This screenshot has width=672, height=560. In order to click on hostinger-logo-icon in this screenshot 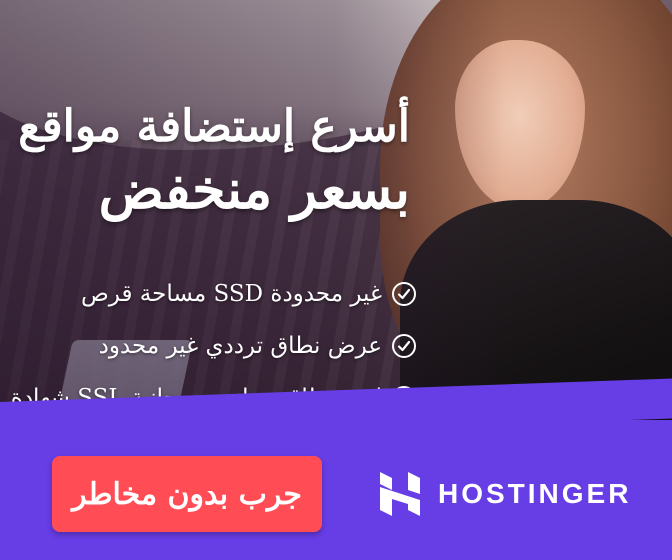, I will do `click(400, 494)`.